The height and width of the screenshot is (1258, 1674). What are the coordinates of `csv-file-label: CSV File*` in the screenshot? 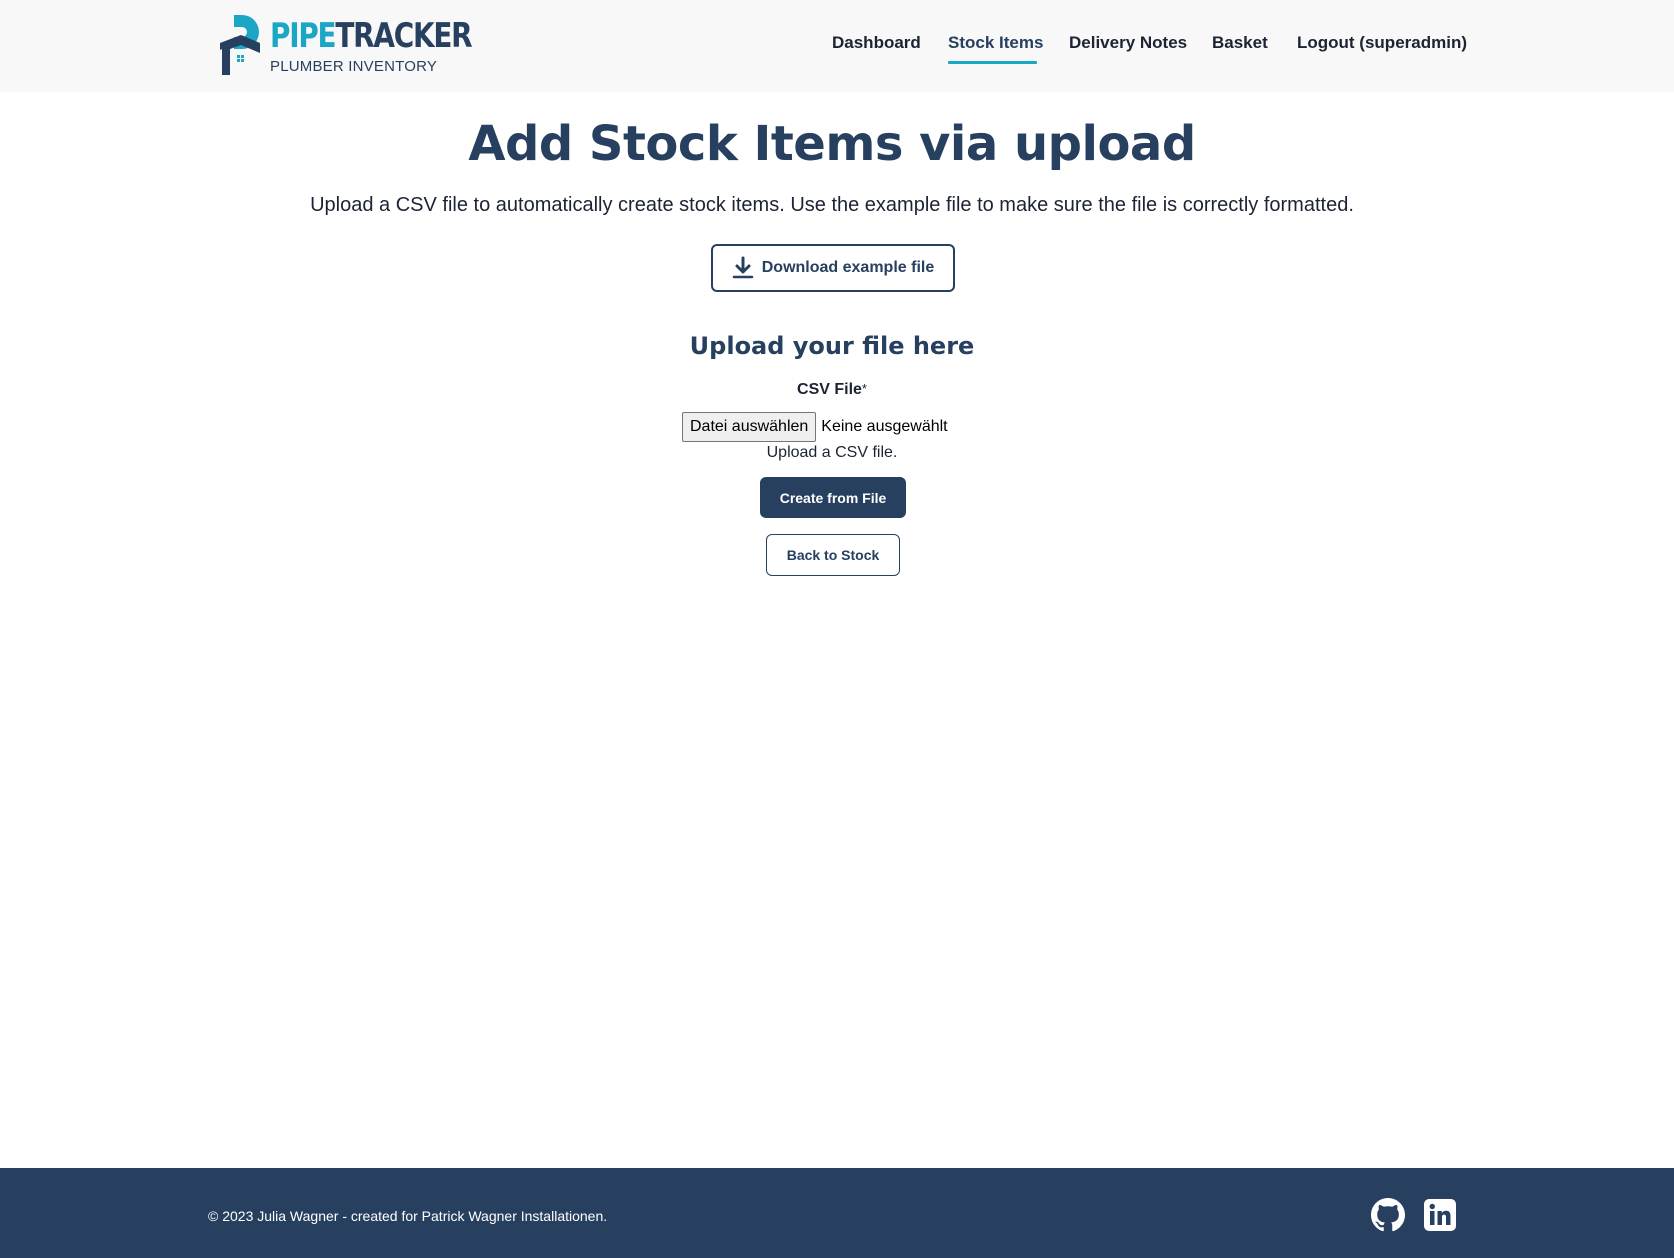 It's located at (832, 390).